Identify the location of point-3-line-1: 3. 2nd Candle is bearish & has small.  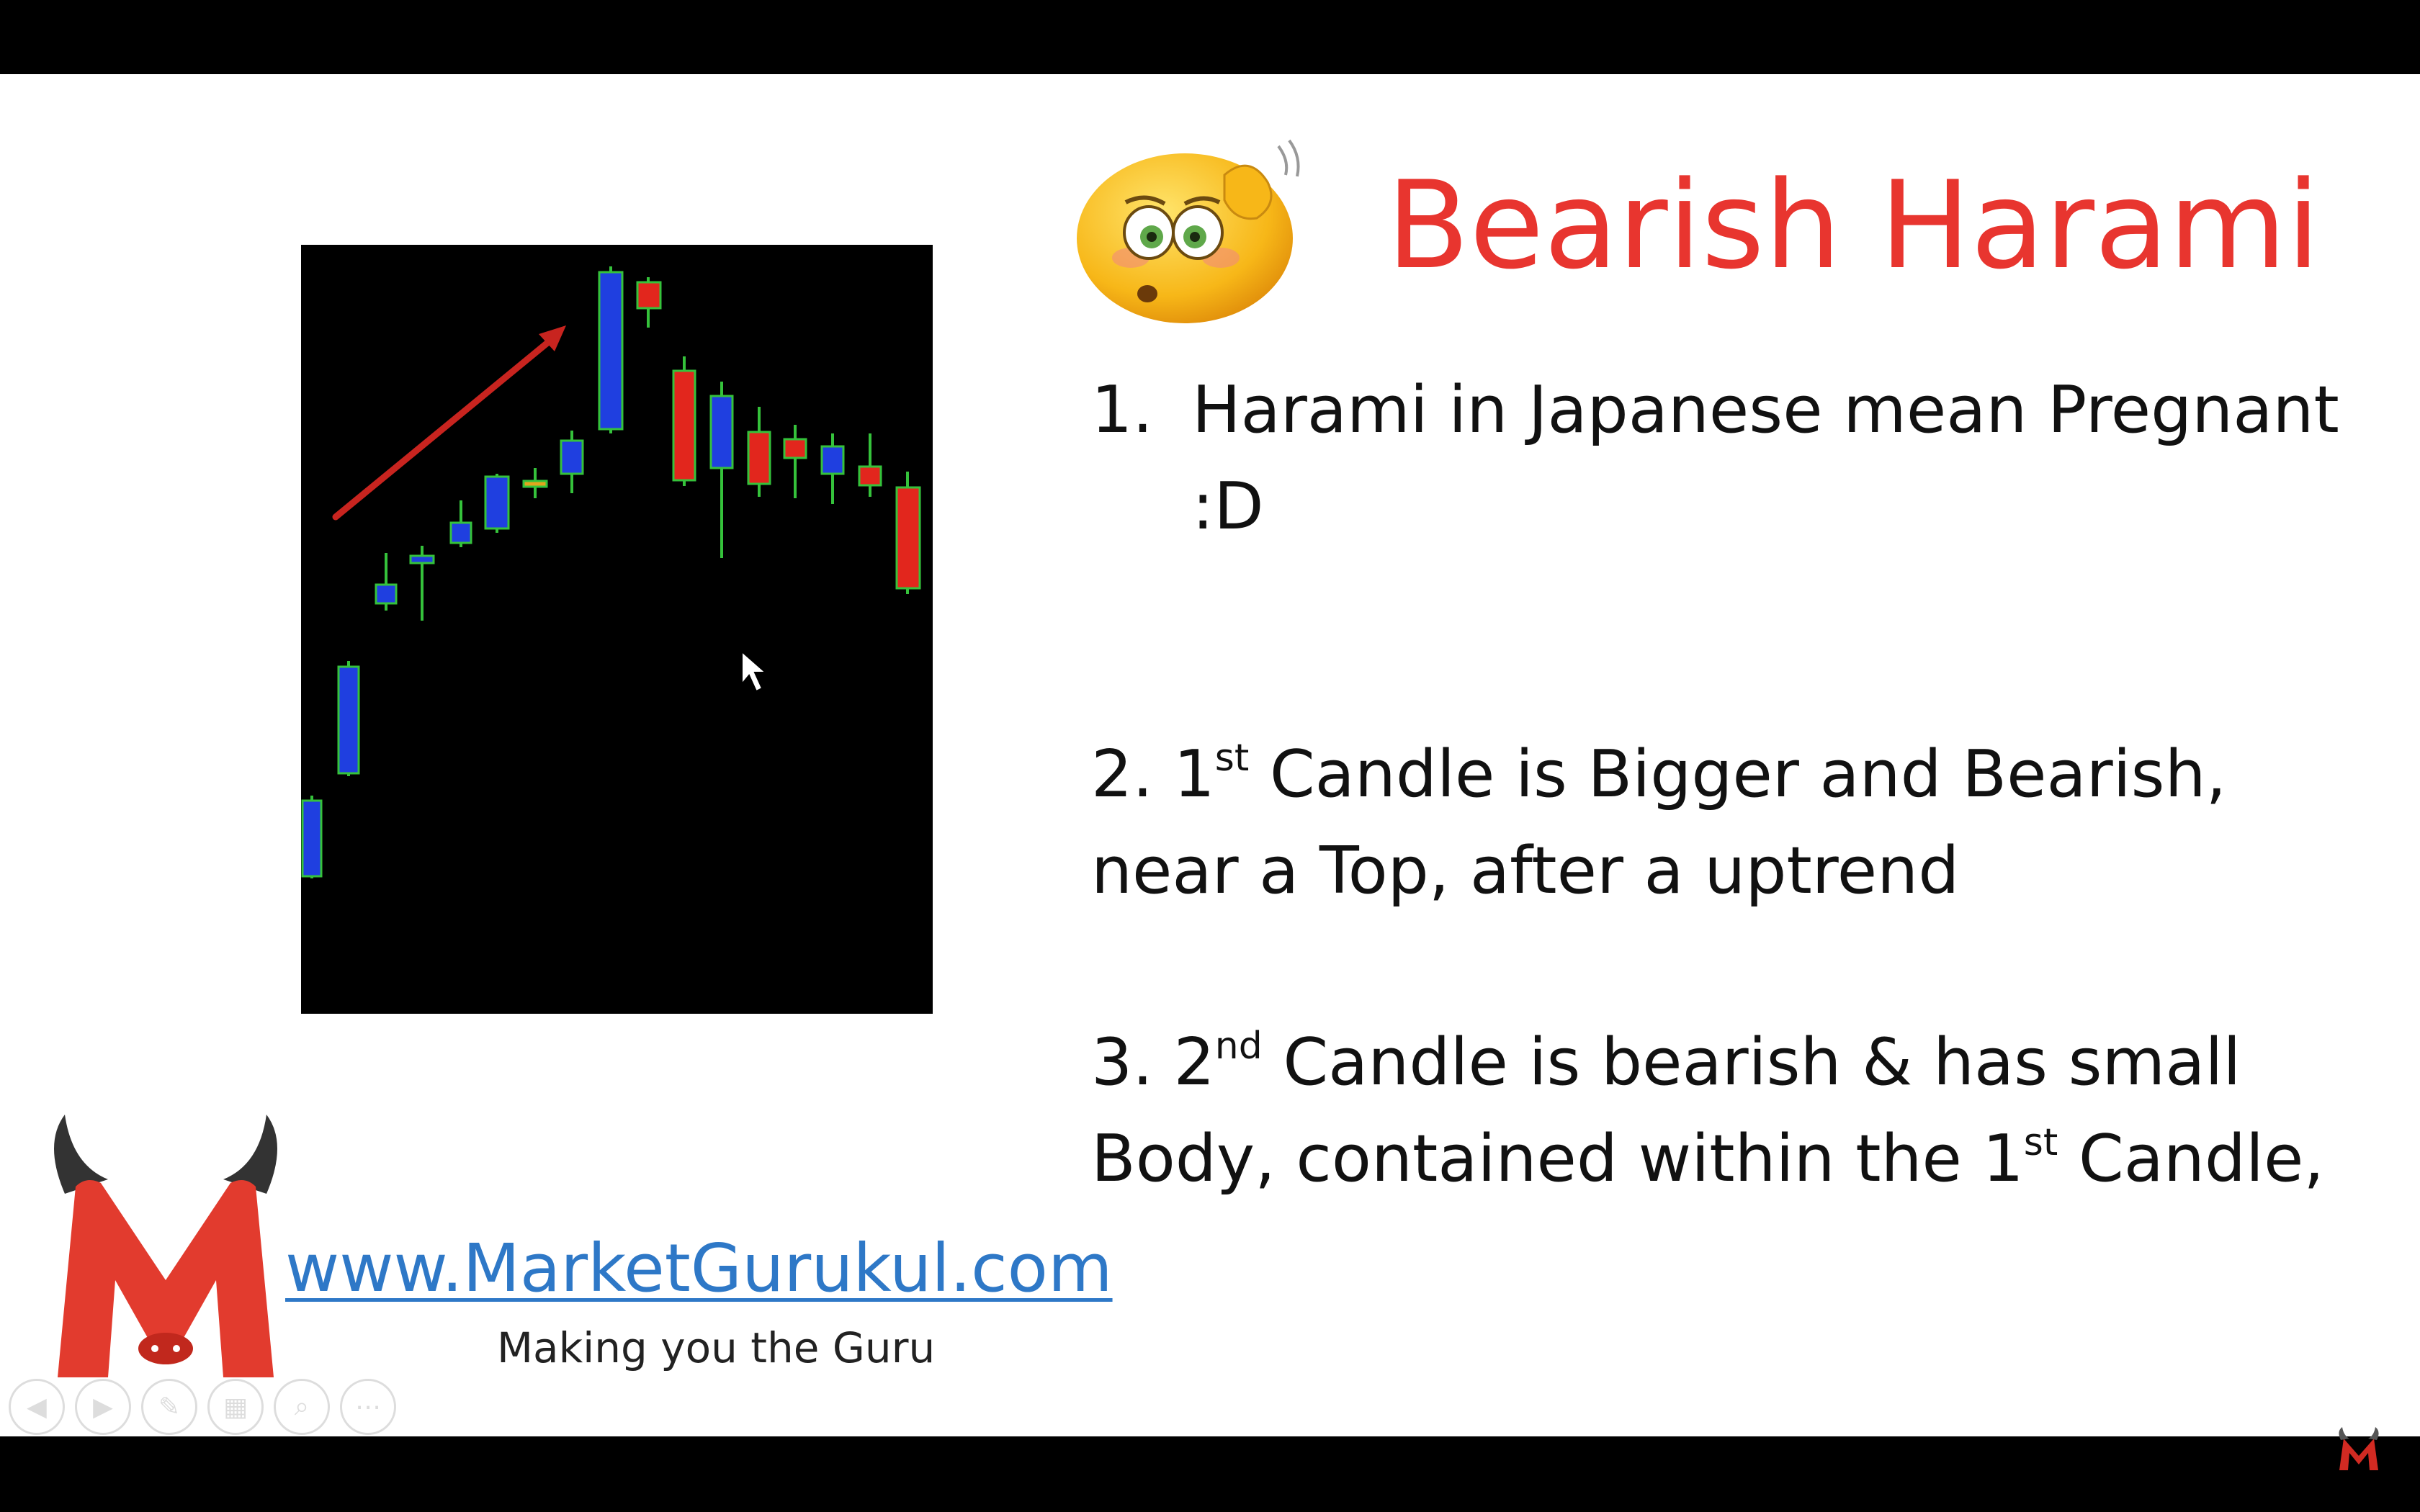
(1666, 1062).